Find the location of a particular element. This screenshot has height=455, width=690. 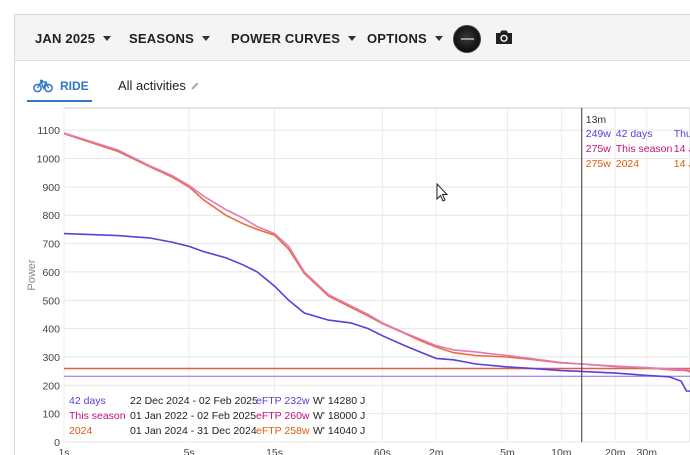

legend-series-name: 2024 is located at coordinates (81, 431).